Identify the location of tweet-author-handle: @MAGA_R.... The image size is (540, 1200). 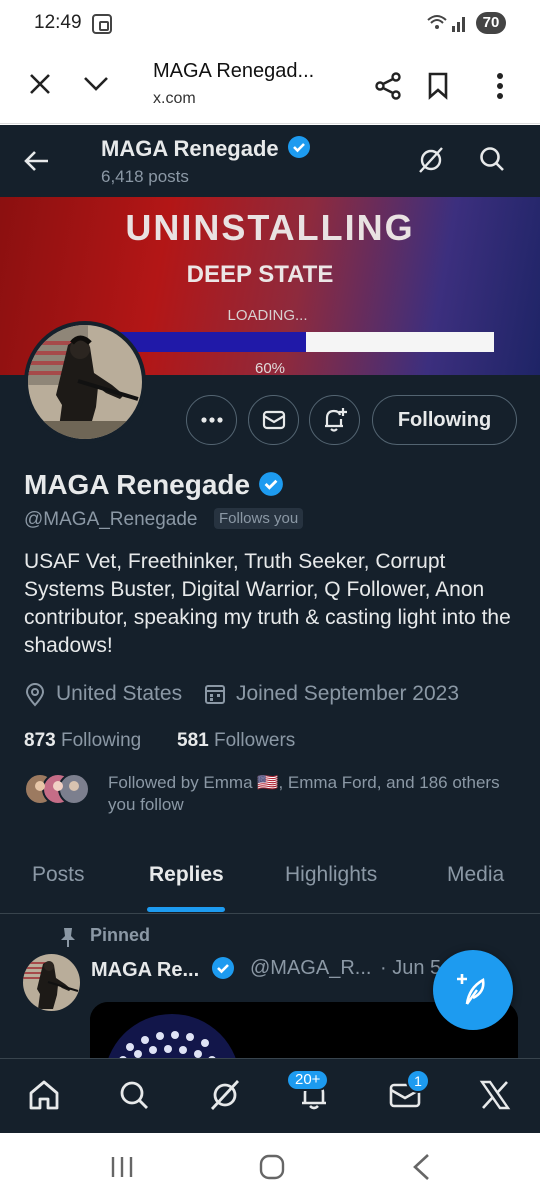
(311, 968).